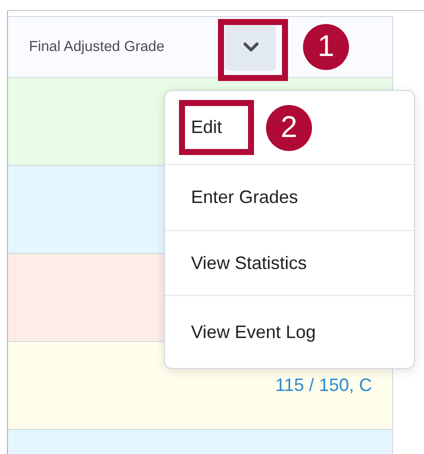  Describe the element at coordinates (206, 127) in the screenshot. I see `menu-item: Edit` at that location.